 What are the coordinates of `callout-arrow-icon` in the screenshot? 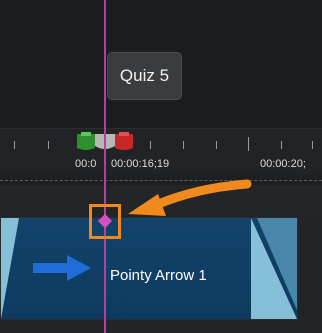 It's located at (190, 197).